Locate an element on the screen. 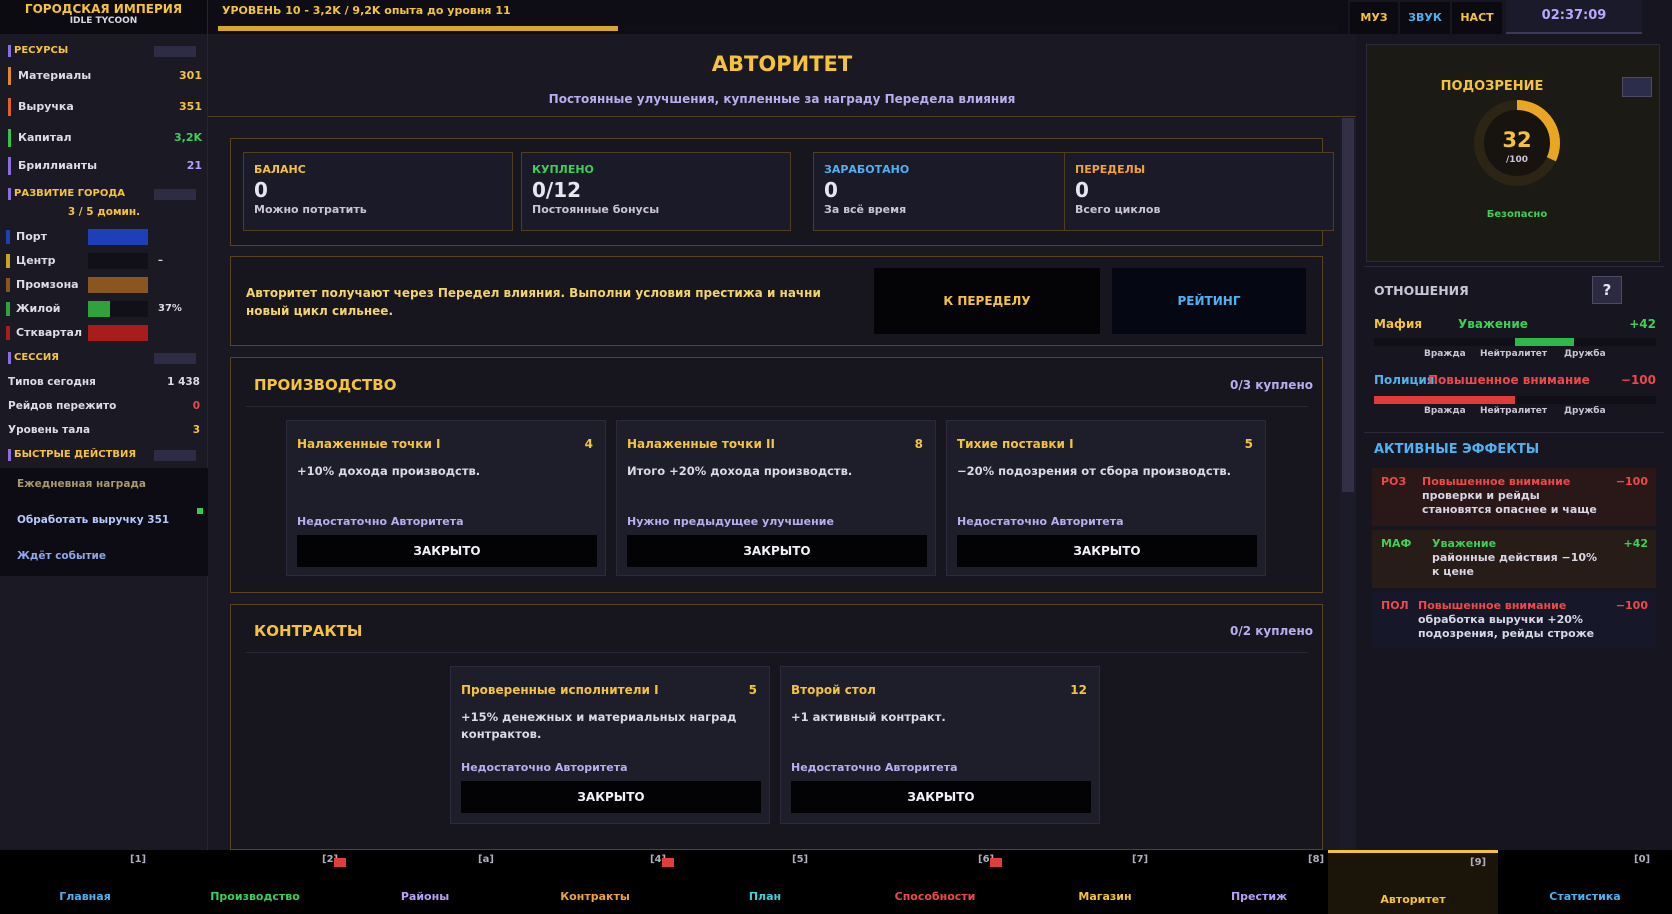  resource-value: 301 is located at coordinates (190, 75).